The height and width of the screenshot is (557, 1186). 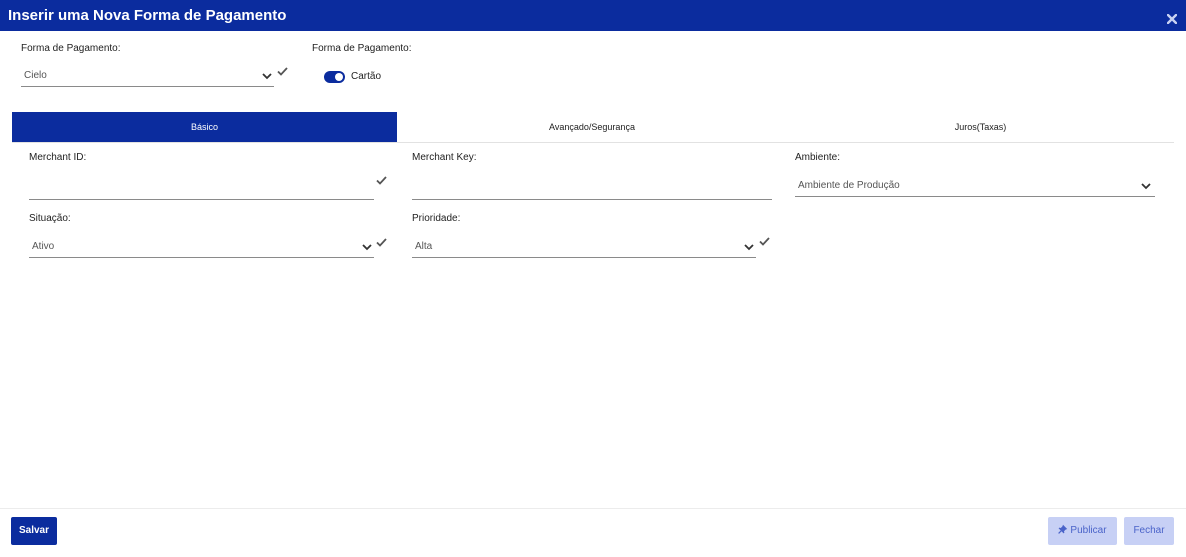 What do you see at coordinates (43, 246) in the screenshot?
I see `situacao-value: Ativo` at bounding box center [43, 246].